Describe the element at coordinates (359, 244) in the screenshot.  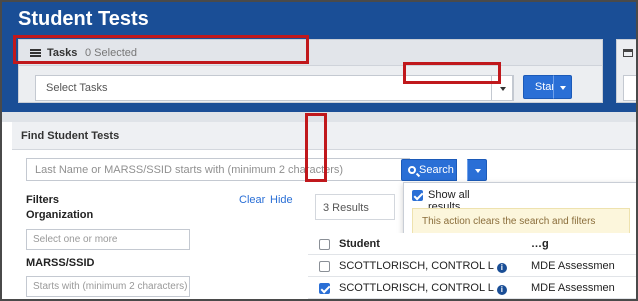
I see `column-header-student: Student` at that location.